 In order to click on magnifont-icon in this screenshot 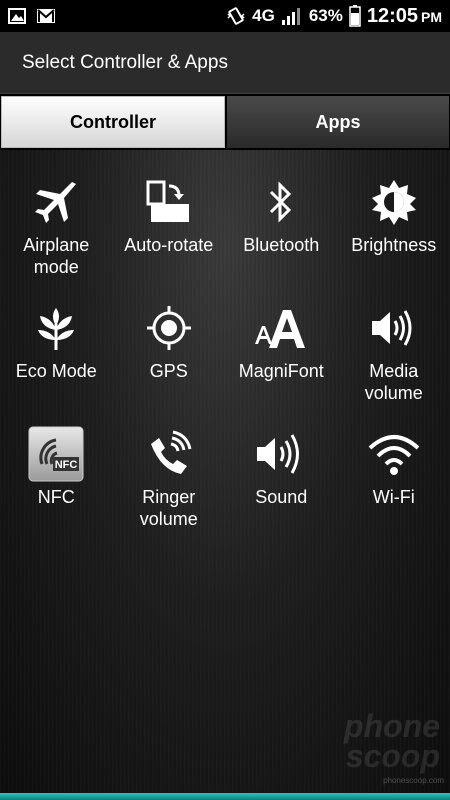, I will do `click(281, 328)`.